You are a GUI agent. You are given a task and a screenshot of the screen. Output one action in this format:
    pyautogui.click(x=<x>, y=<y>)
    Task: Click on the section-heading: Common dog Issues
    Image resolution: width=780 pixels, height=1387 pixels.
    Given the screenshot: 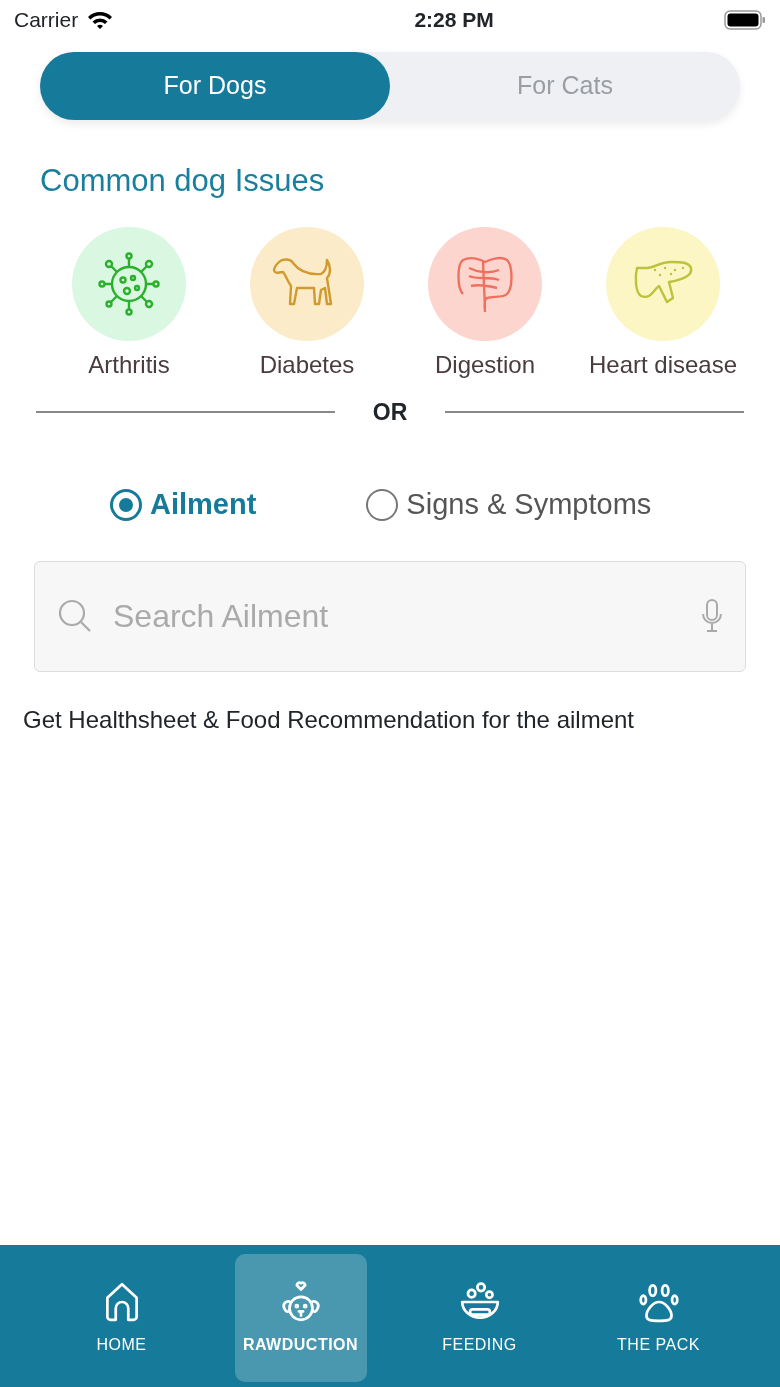 What is the action you would take?
    pyautogui.click(x=183, y=181)
    